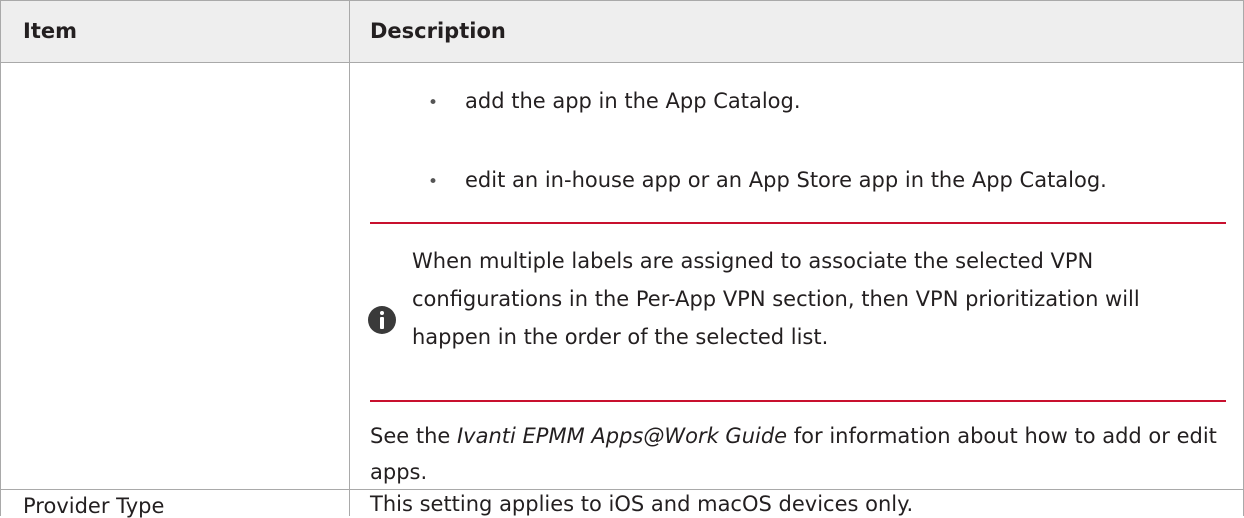 The height and width of the screenshot is (518, 1244). I want to click on column-divider, so click(349, 258).